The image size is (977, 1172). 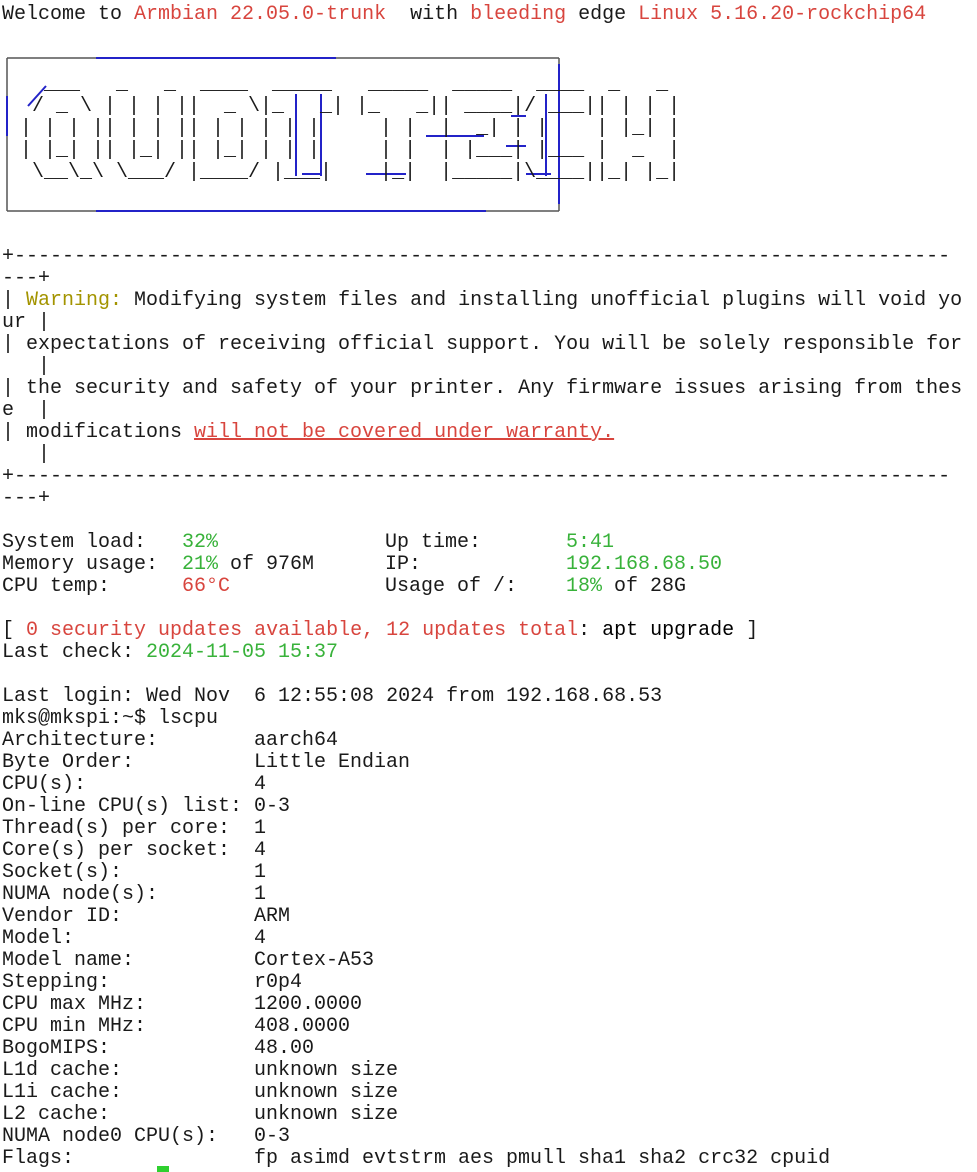 I want to click on cpu-temp-value: 66°C, so click(x=206, y=586).